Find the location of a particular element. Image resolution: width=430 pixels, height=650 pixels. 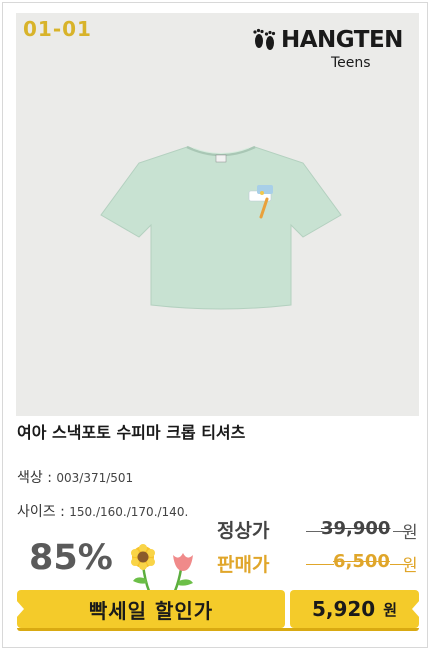

tshirt-image is located at coordinates (221, 227).